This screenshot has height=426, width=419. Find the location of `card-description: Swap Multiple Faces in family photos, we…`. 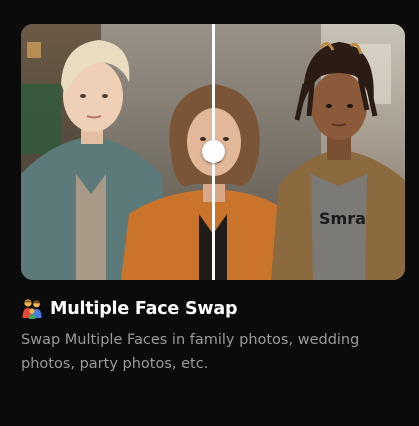

card-description: Swap Multiple Faces in family photos, we… is located at coordinates (190, 352).